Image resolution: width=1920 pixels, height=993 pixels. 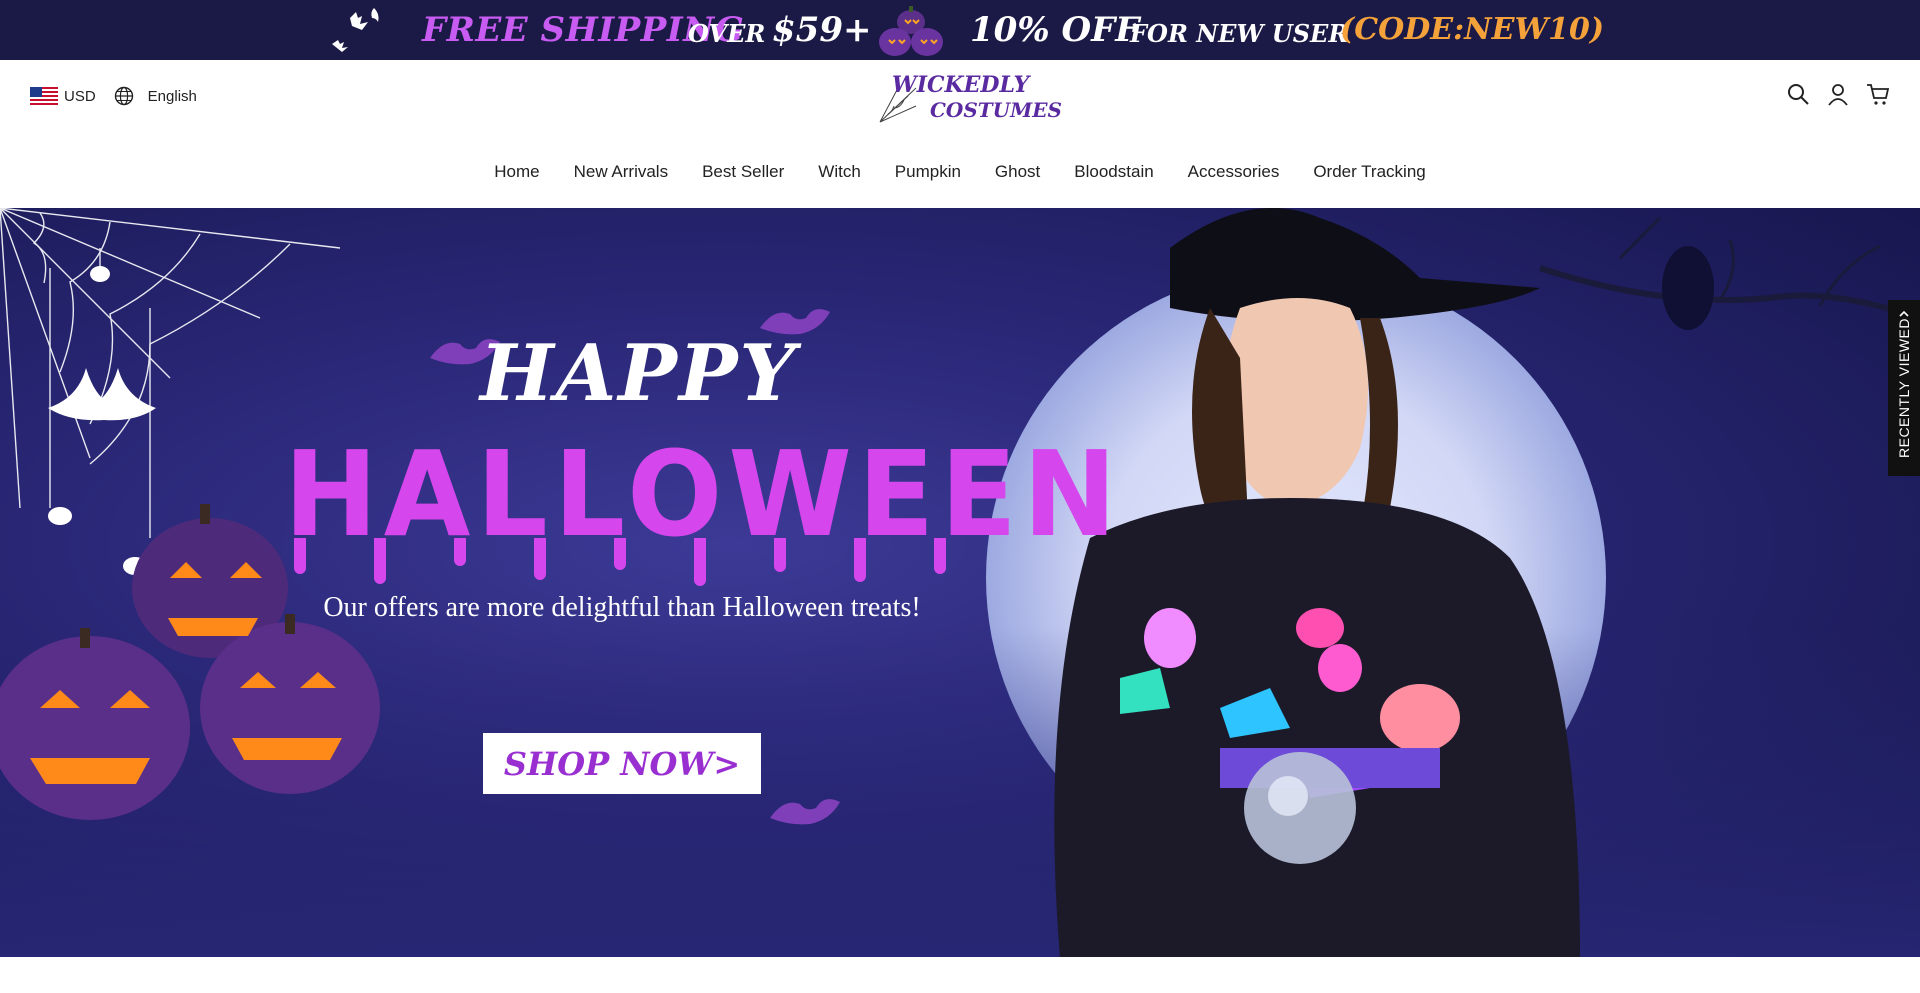 What do you see at coordinates (172, 96) in the screenshot?
I see `language-label: English` at bounding box center [172, 96].